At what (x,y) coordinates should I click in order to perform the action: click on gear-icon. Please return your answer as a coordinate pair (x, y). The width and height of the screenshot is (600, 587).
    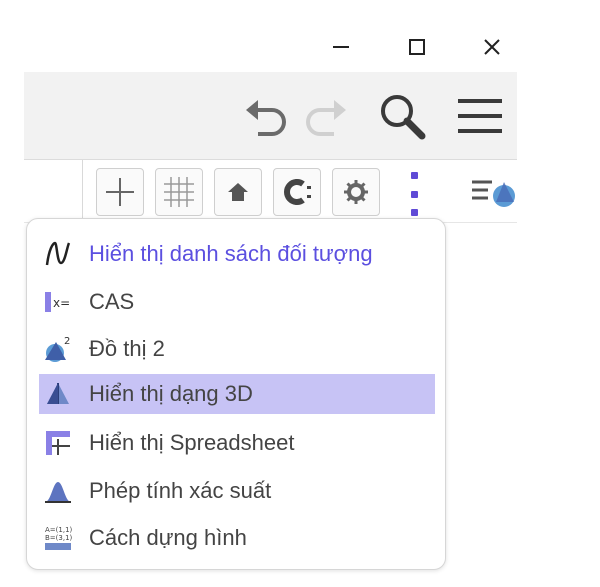
    Looking at the image, I should click on (356, 192).